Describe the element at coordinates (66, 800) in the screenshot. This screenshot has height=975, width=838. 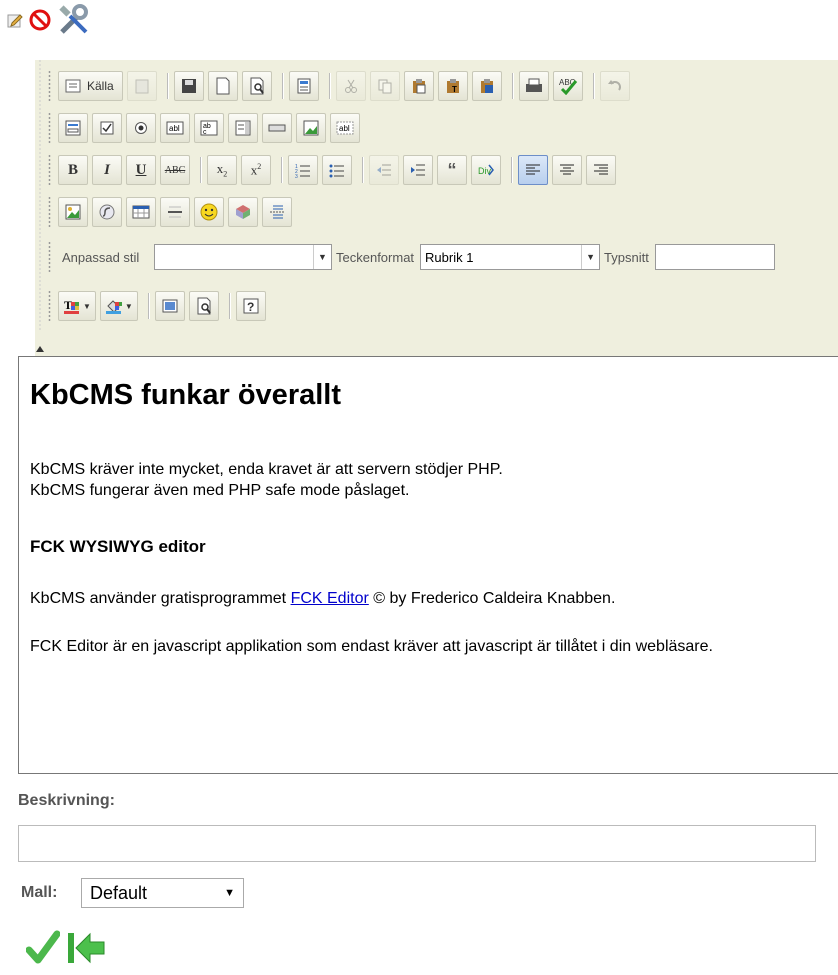
I see `description-label: Beskrivning:` at that location.